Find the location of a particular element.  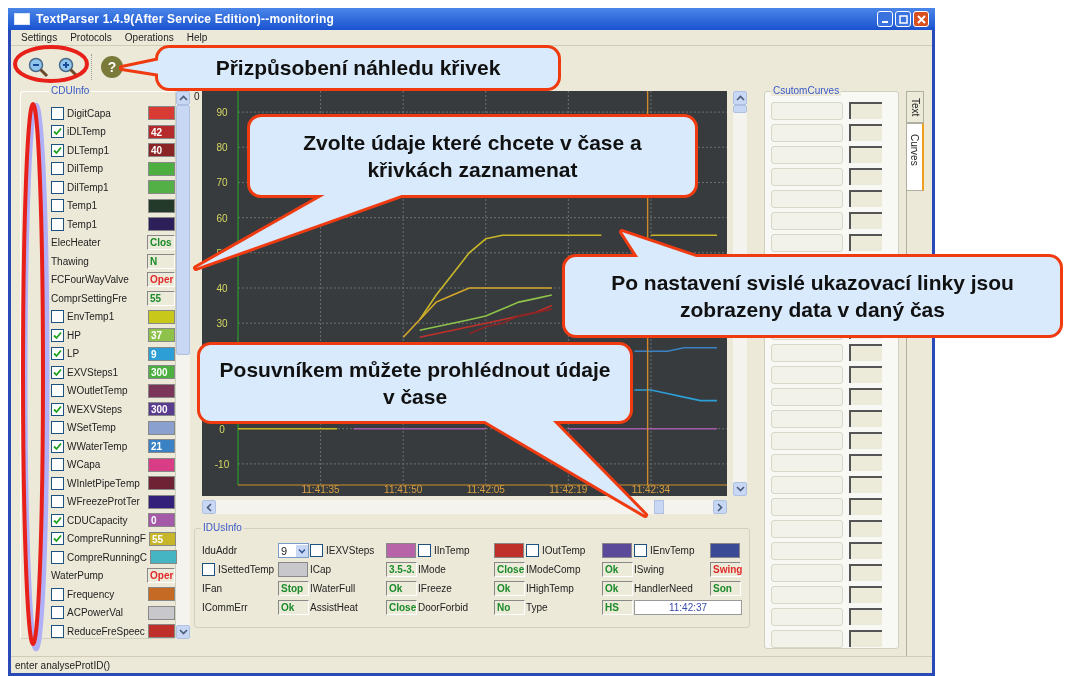

value-field: Clos is located at coordinates (161, 243).